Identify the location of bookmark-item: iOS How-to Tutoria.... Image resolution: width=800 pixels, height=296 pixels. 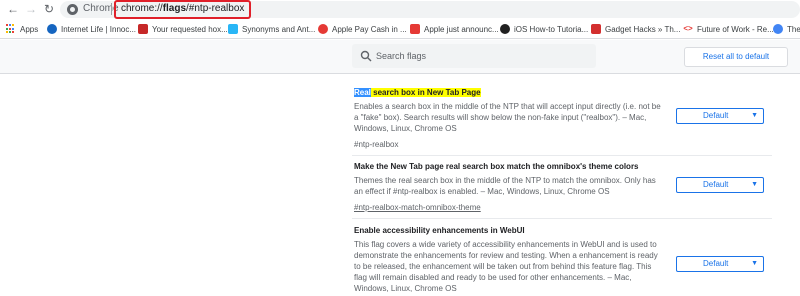
(544, 29).